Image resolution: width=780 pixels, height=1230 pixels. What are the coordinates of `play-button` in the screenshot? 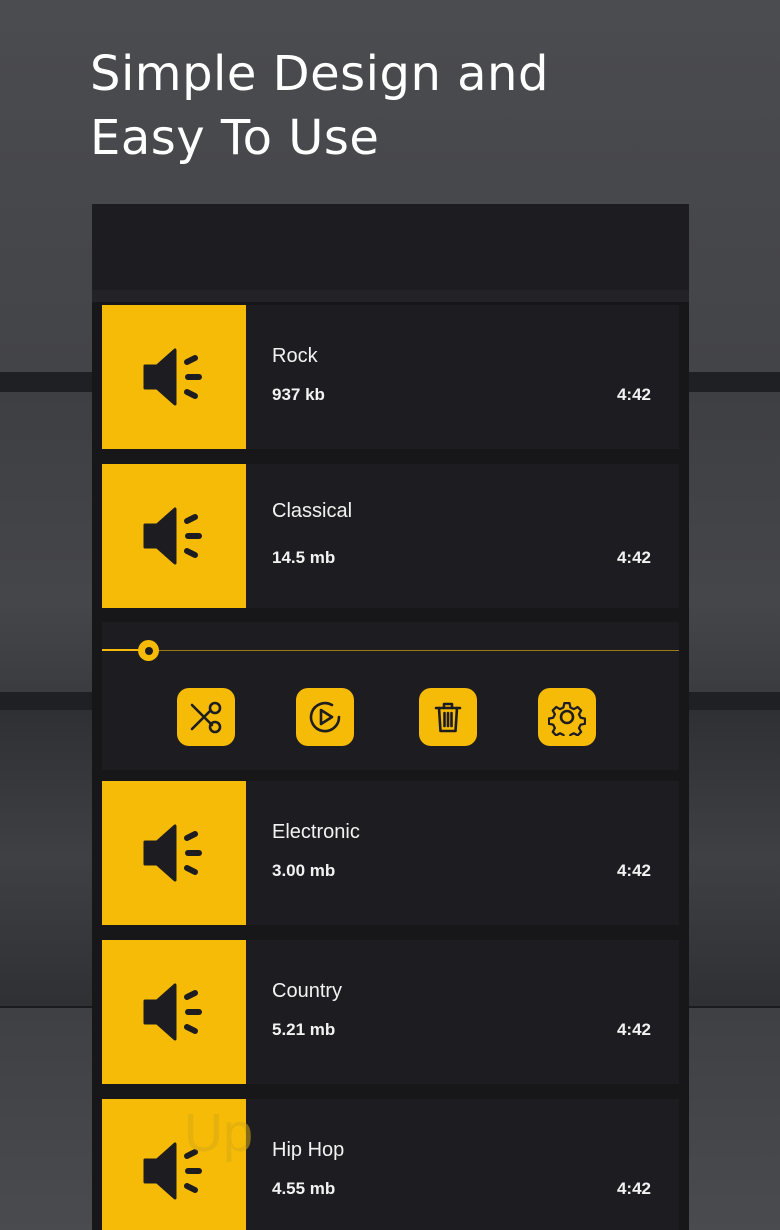 It's located at (325, 717).